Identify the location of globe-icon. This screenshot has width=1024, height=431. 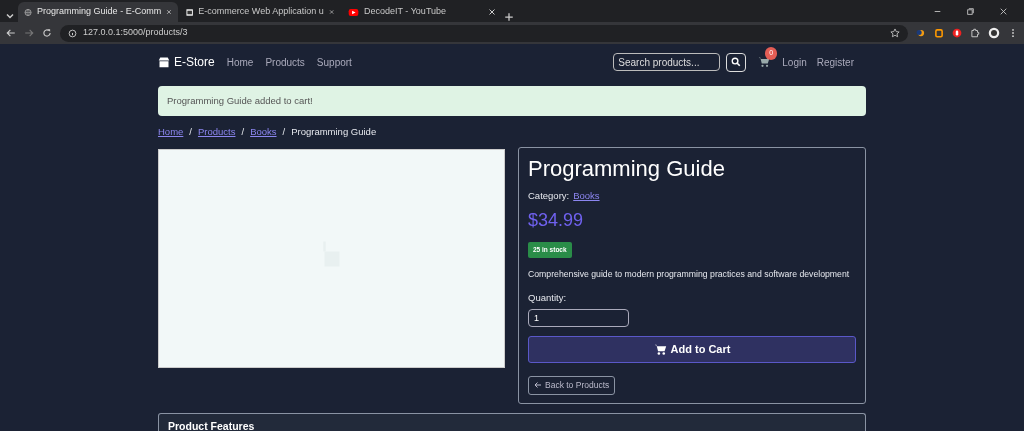
(28, 12).